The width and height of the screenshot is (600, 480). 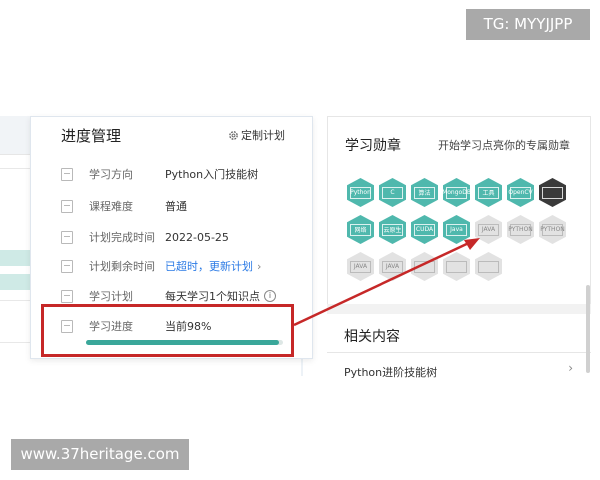 I want to click on badges-subtitle: 开始学习点亮你的专属勋章, so click(x=504, y=145).